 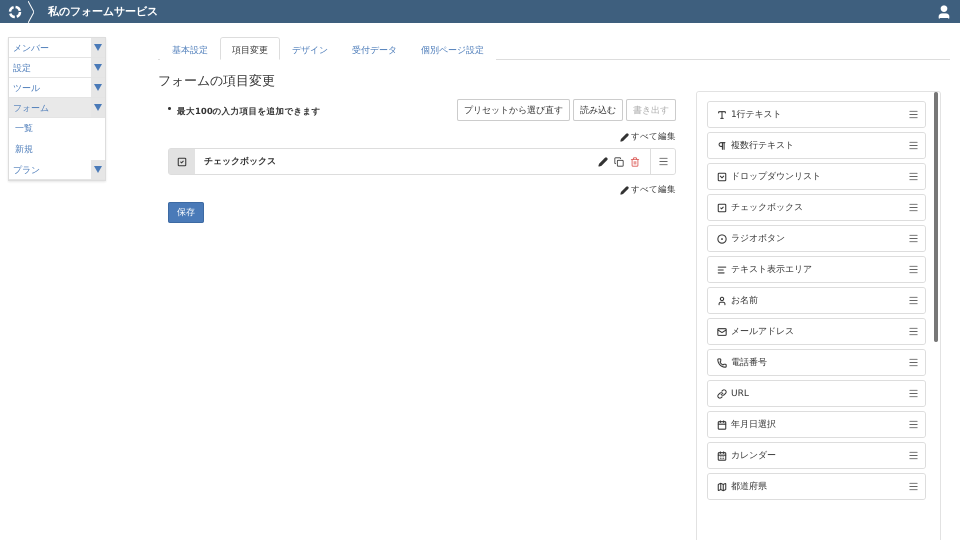 I want to click on submenu-item: 一覧, so click(x=57, y=128).